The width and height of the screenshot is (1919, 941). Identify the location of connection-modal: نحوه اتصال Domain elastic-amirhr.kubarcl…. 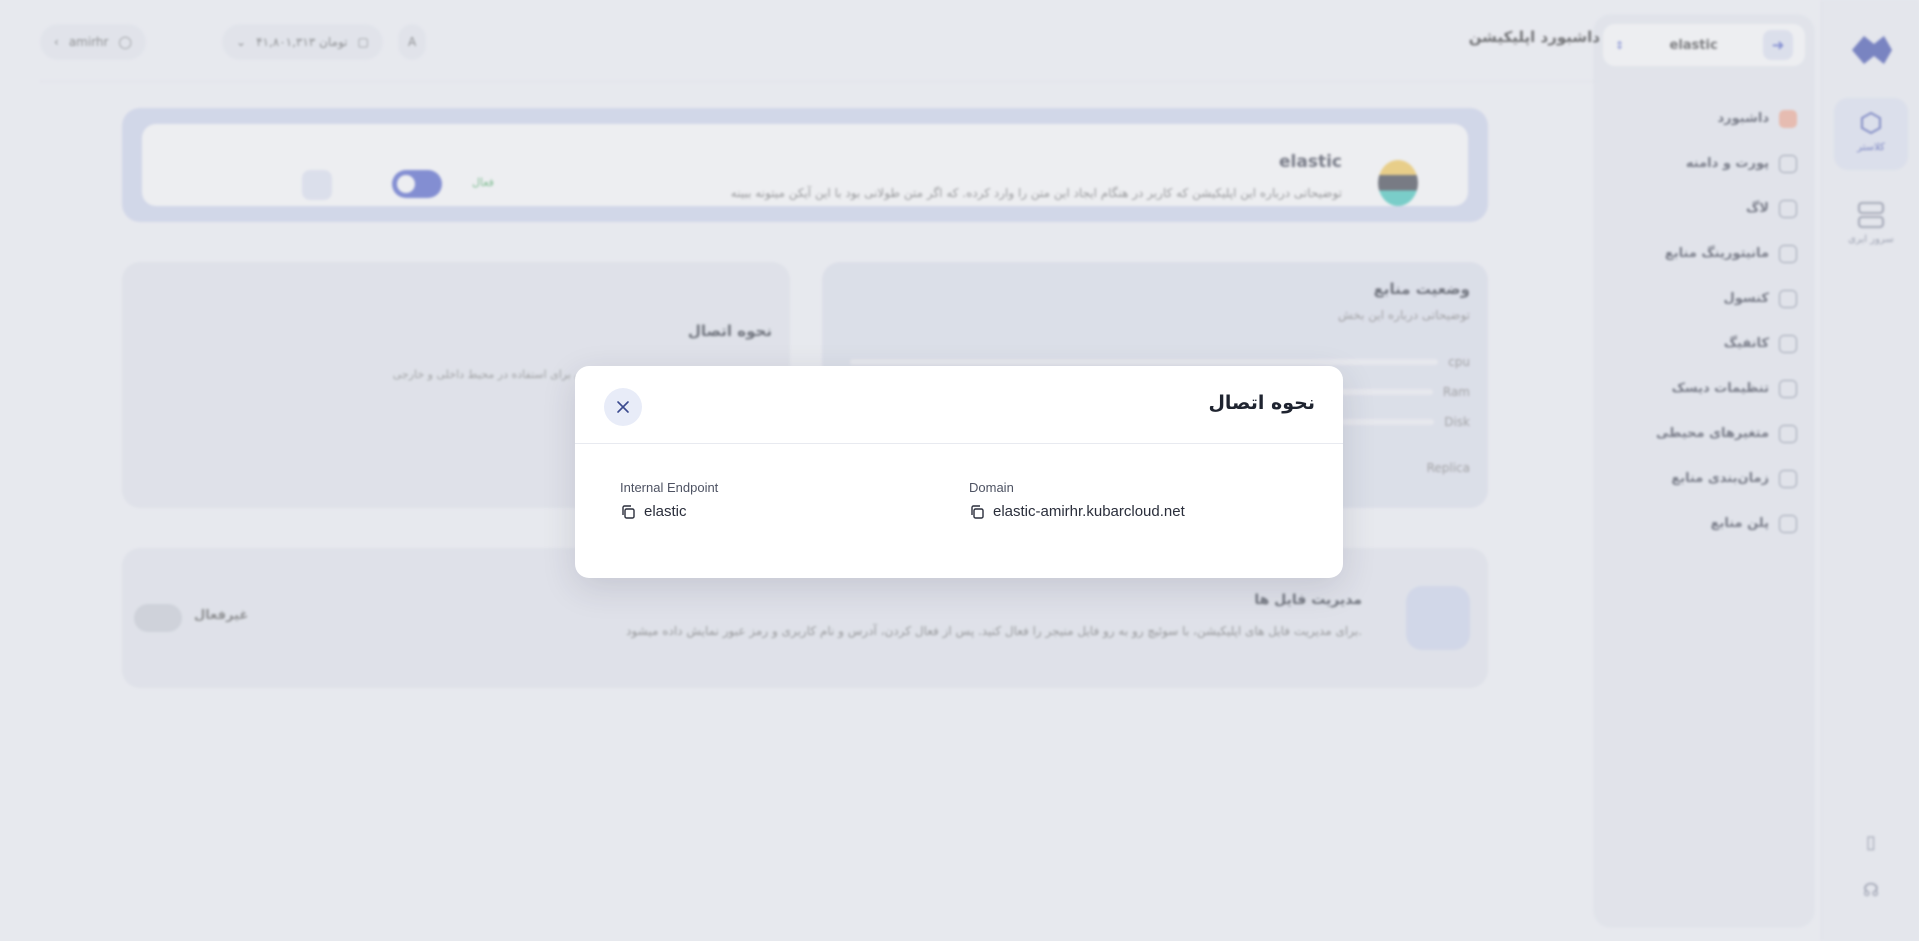
(959, 472).